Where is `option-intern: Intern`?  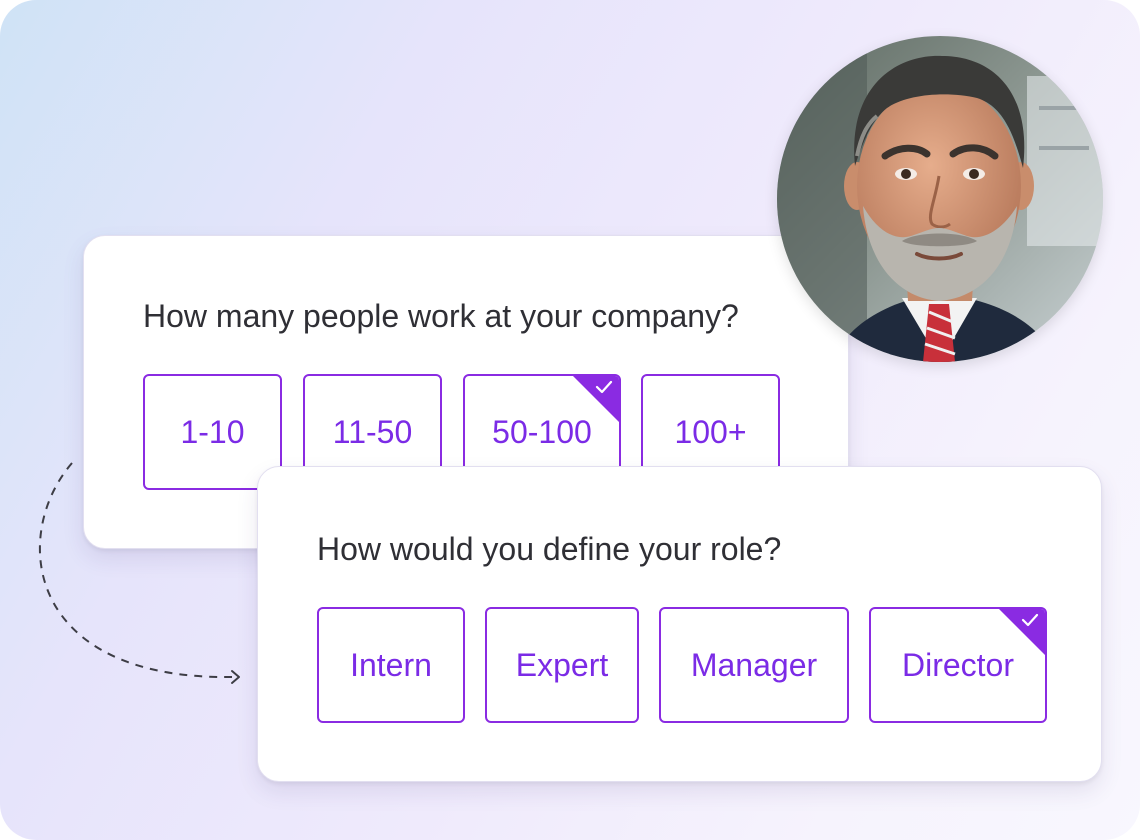
option-intern: Intern is located at coordinates (391, 665).